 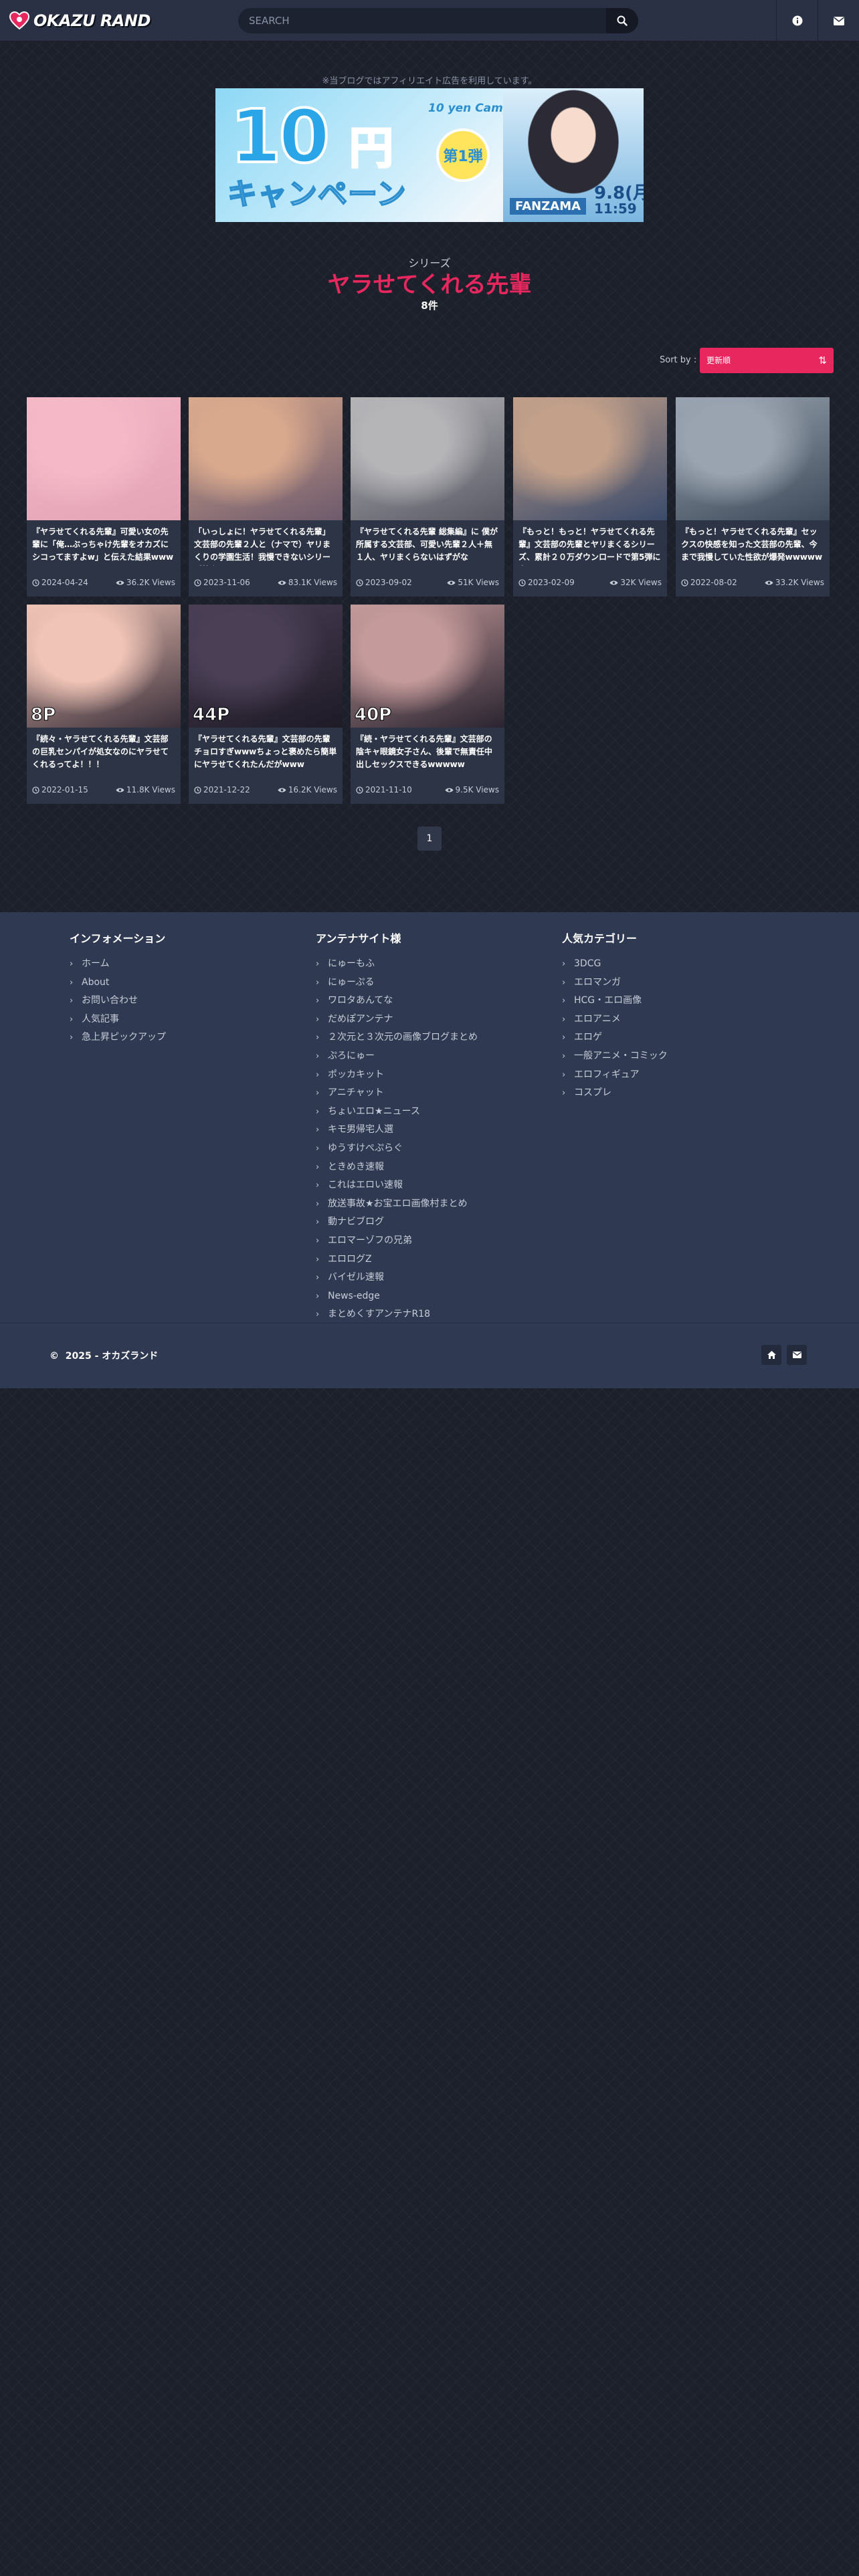 I want to click on footer-antenna-link: › 放送事故★お宝エロ画像村まとめ, so click(x=397, y=1205).